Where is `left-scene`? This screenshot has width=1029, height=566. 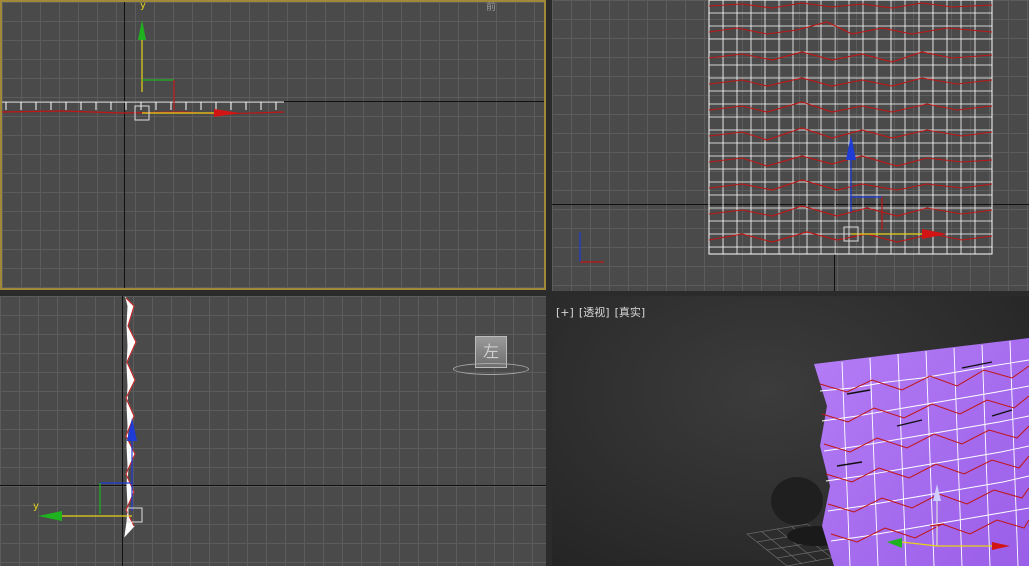 left-scene is located at coordinates (90, 417).